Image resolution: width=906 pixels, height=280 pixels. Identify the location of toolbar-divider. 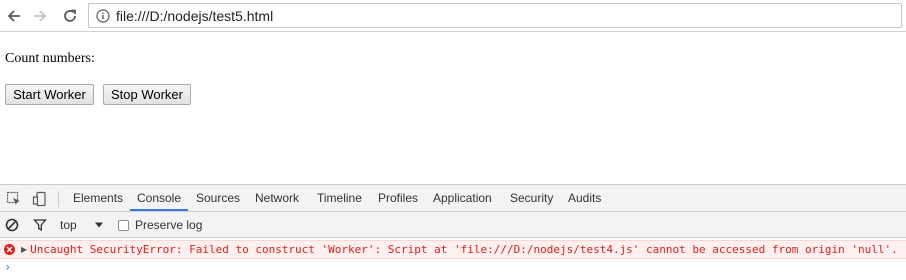
(58, 199).